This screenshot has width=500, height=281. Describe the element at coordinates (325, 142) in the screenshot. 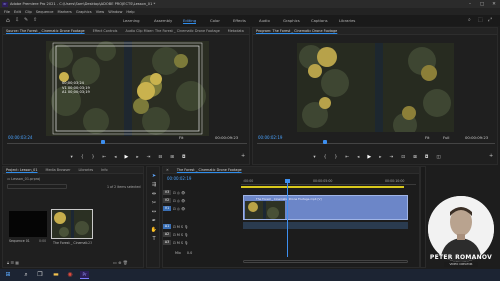

I see `program-playhead` at that location.